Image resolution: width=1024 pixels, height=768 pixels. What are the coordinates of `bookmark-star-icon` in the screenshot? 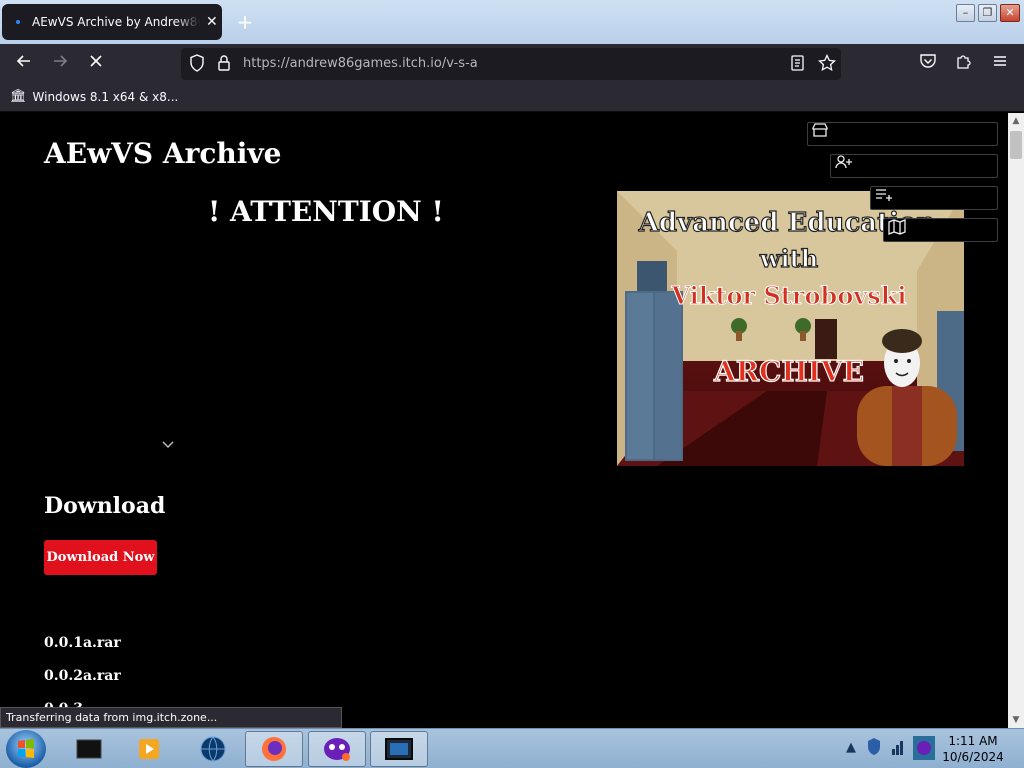 It's located at (827, 64).